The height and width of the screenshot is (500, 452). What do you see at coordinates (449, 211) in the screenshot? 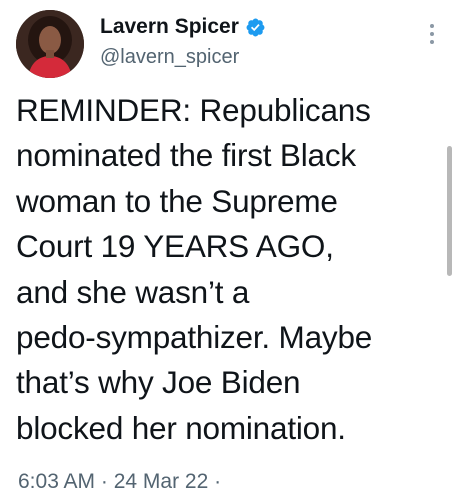
I see `scrollbar` at bounding box center [449, 211].